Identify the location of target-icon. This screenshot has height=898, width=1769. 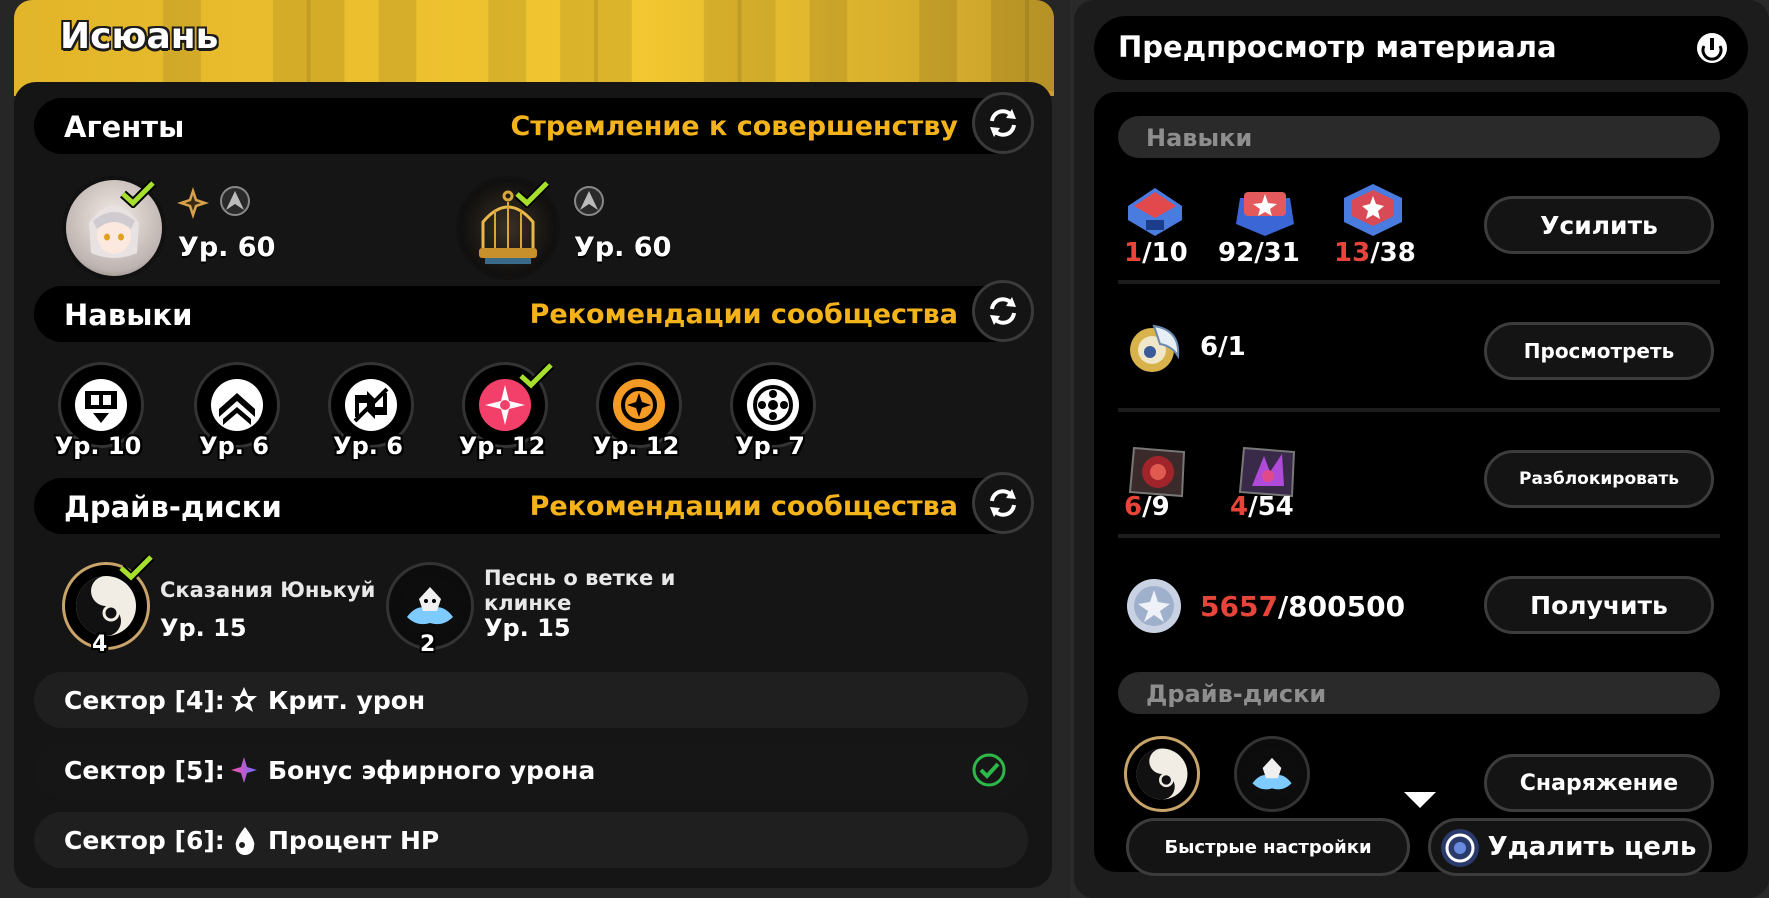
(1460, 848).